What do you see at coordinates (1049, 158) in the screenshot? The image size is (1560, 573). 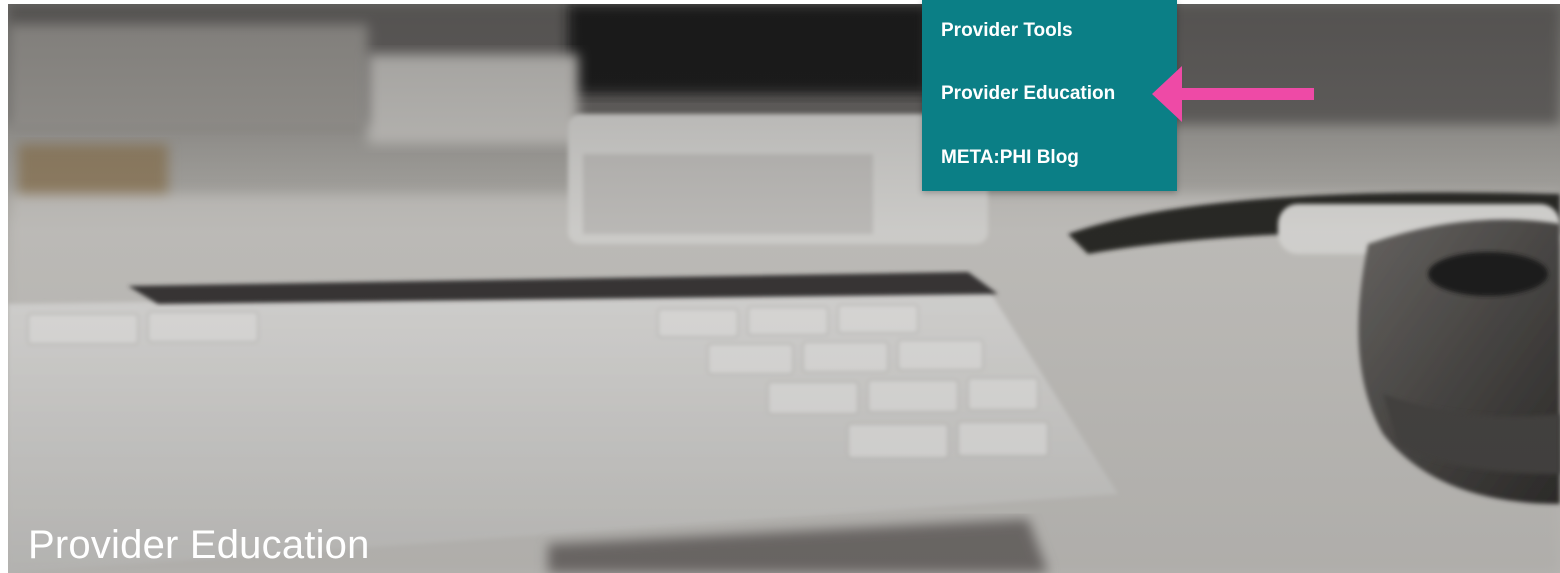 I see `menu-item-metaphi-blog: META:PHI Blog` at bounding box center [1049, 158].